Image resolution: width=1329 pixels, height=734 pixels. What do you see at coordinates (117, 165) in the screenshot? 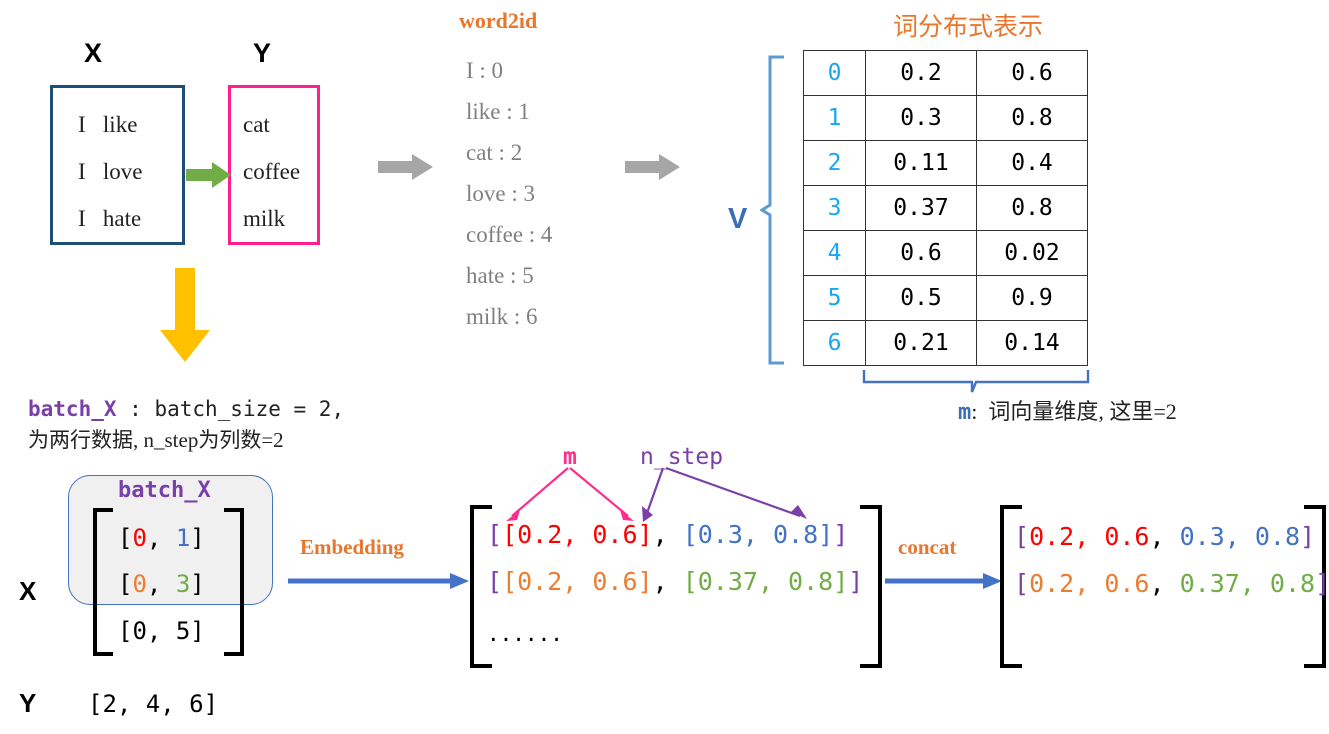
I see `x-input-box: I like I love I hate` at bounding box center [117, 165].